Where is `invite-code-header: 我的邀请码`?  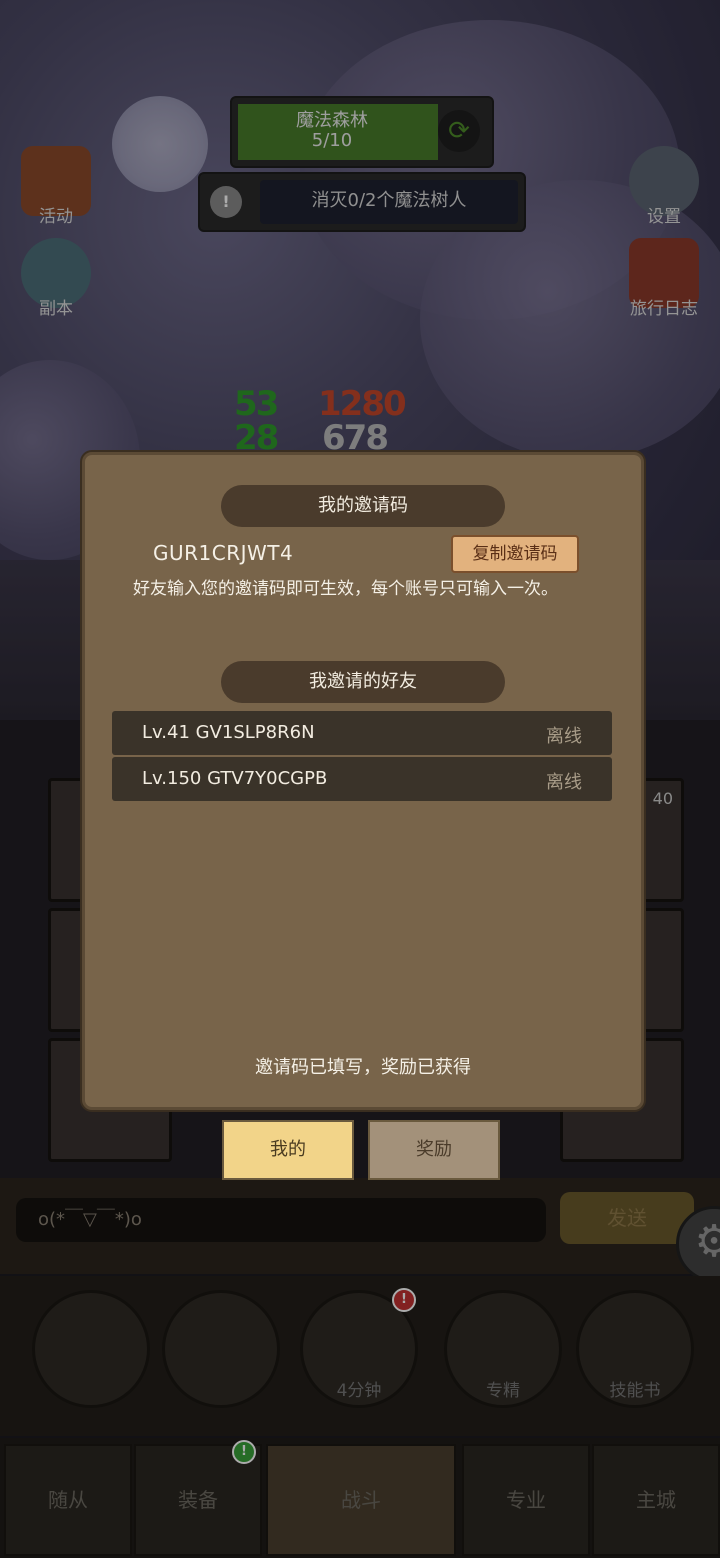 invite-code-header: 我的邀请码 is located at coordinates (363, 506).